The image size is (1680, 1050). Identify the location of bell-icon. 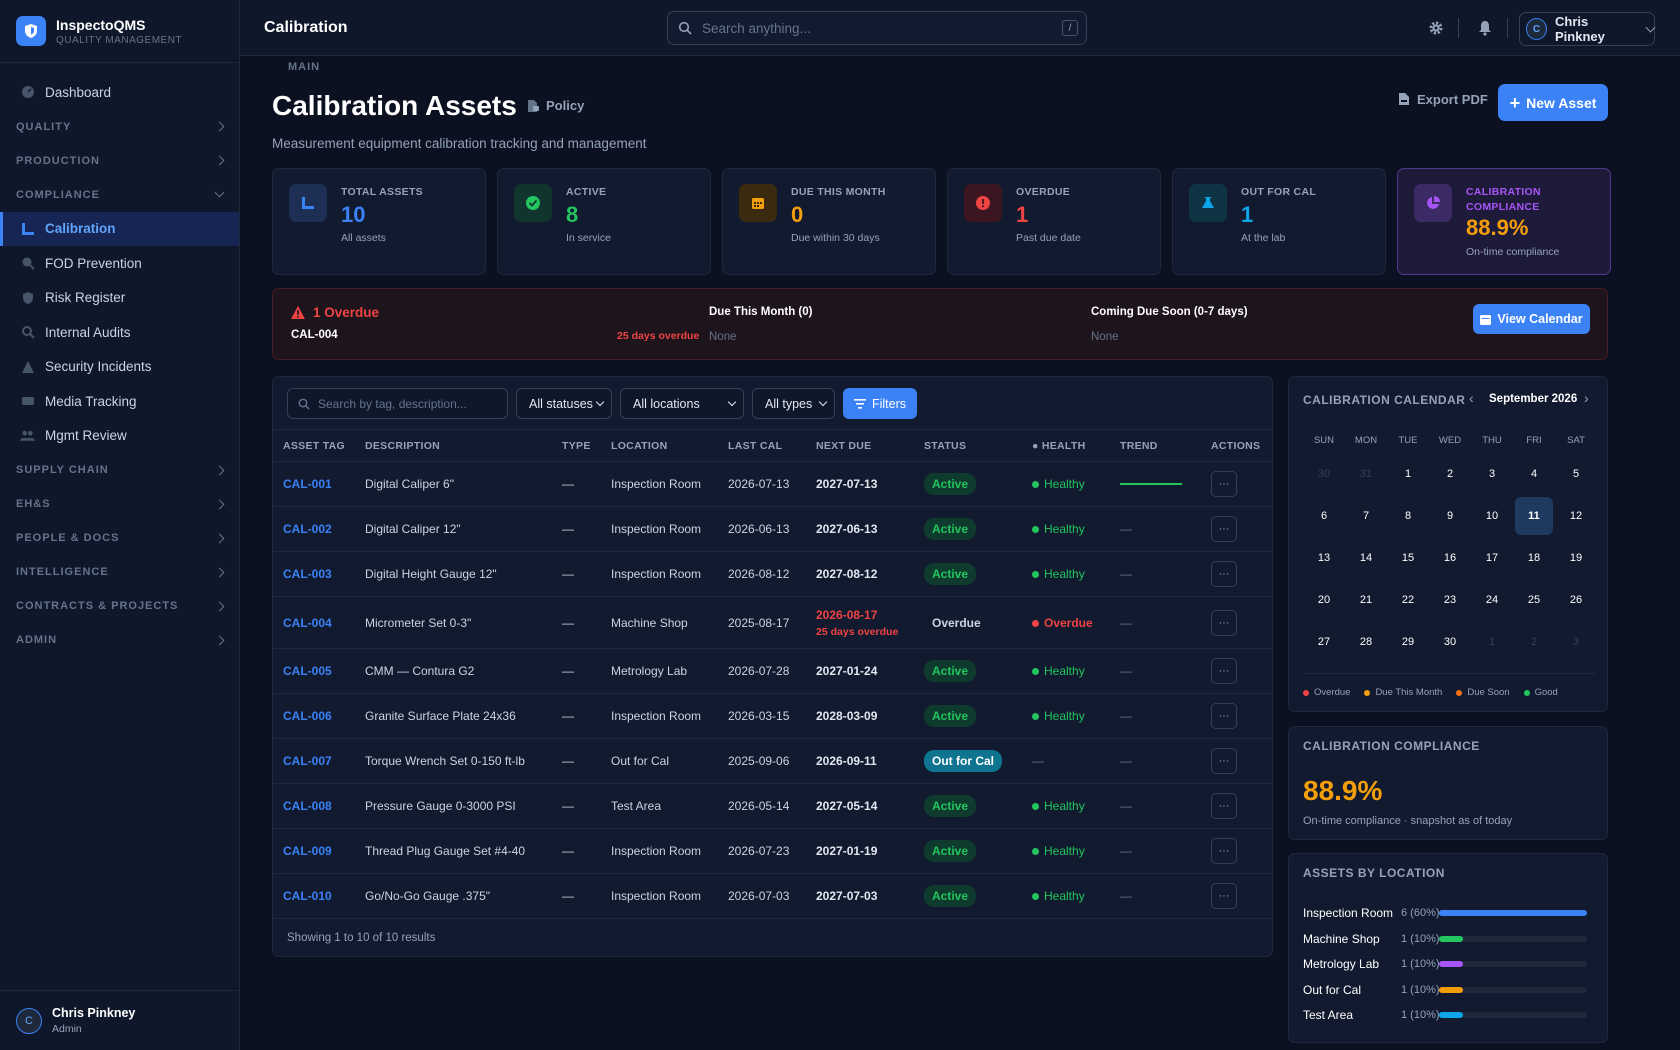
(1485, 28).